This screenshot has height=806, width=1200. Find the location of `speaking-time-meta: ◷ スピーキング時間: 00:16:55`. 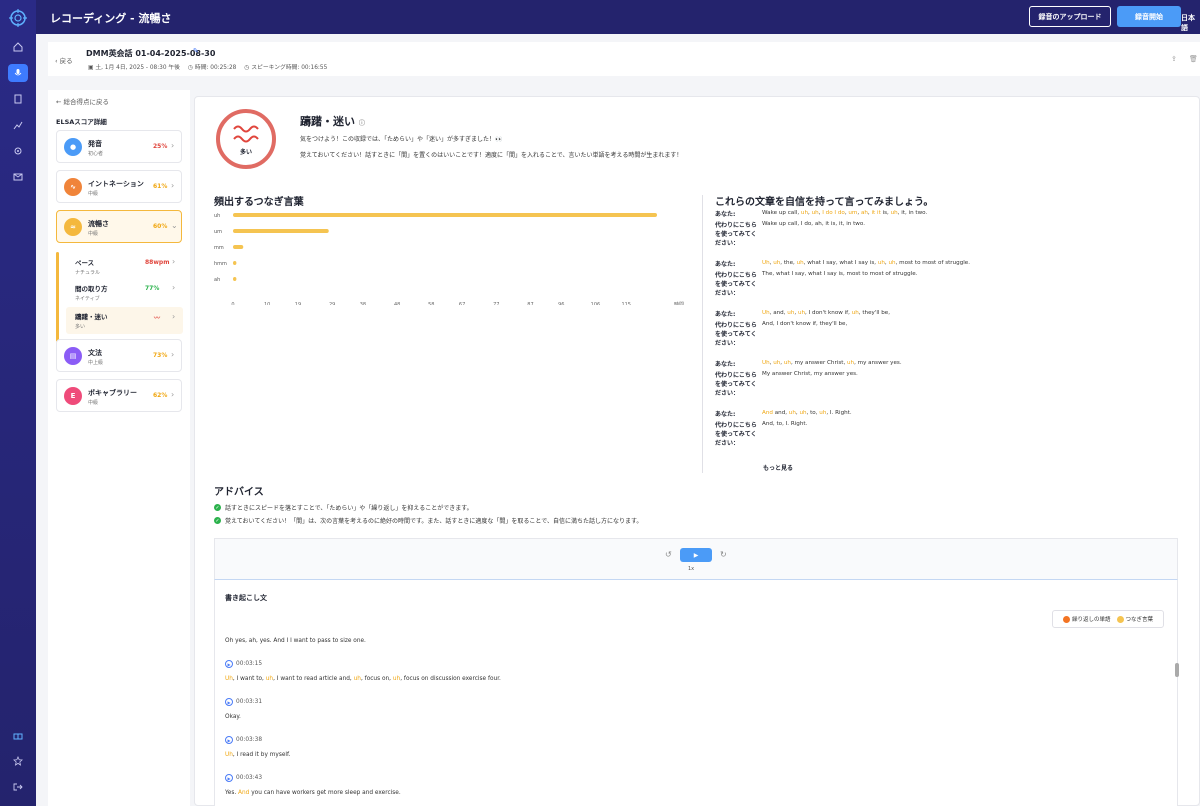

speaking-time-meta: ◷ スピーキング時間: 00:16:55 is located at coordinates (285, 66).